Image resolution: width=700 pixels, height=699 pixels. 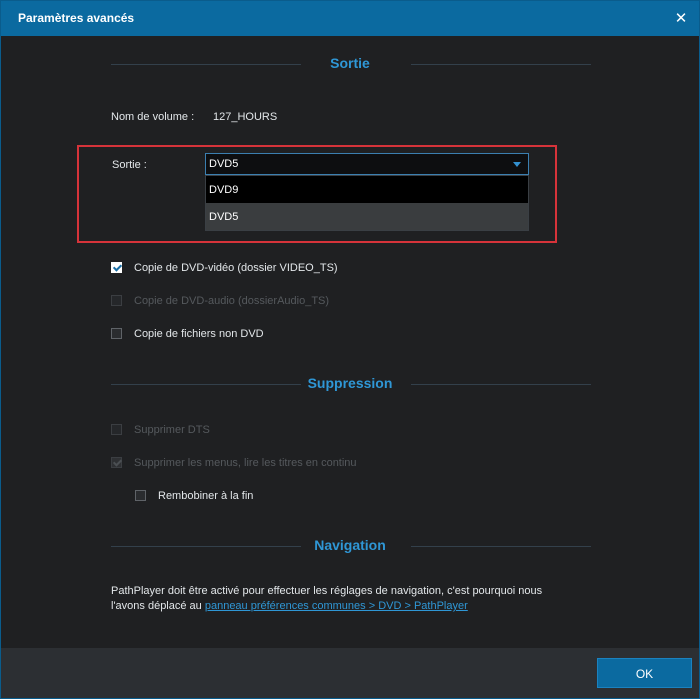 I want to click on ok-button: OK, so click(x=644, y=673).